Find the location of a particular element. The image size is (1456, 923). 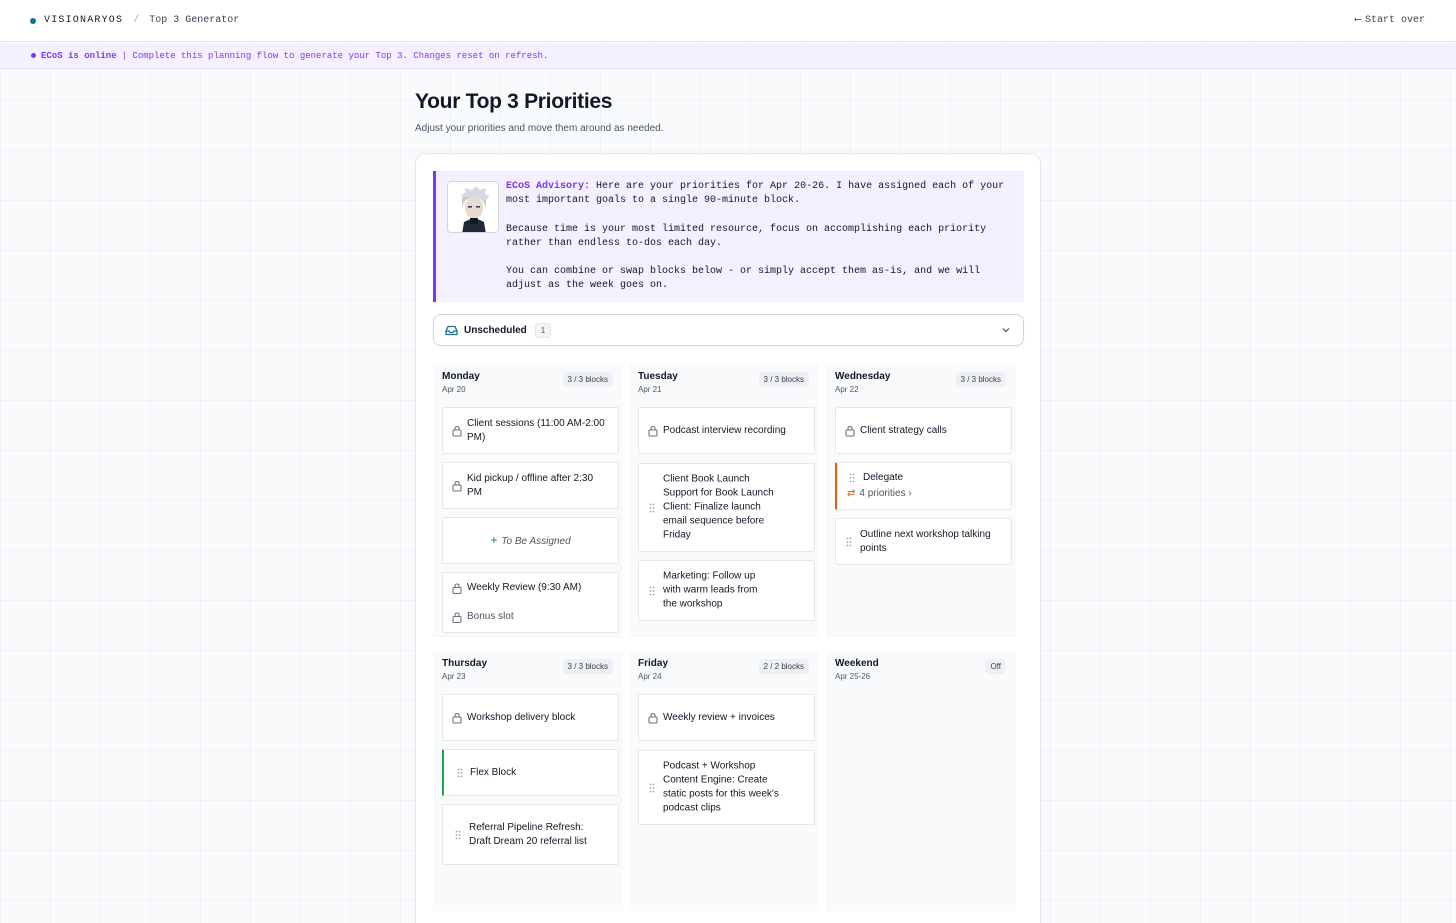

start-over-button: ⟵ Start over is located at coordinates (1389, 20).